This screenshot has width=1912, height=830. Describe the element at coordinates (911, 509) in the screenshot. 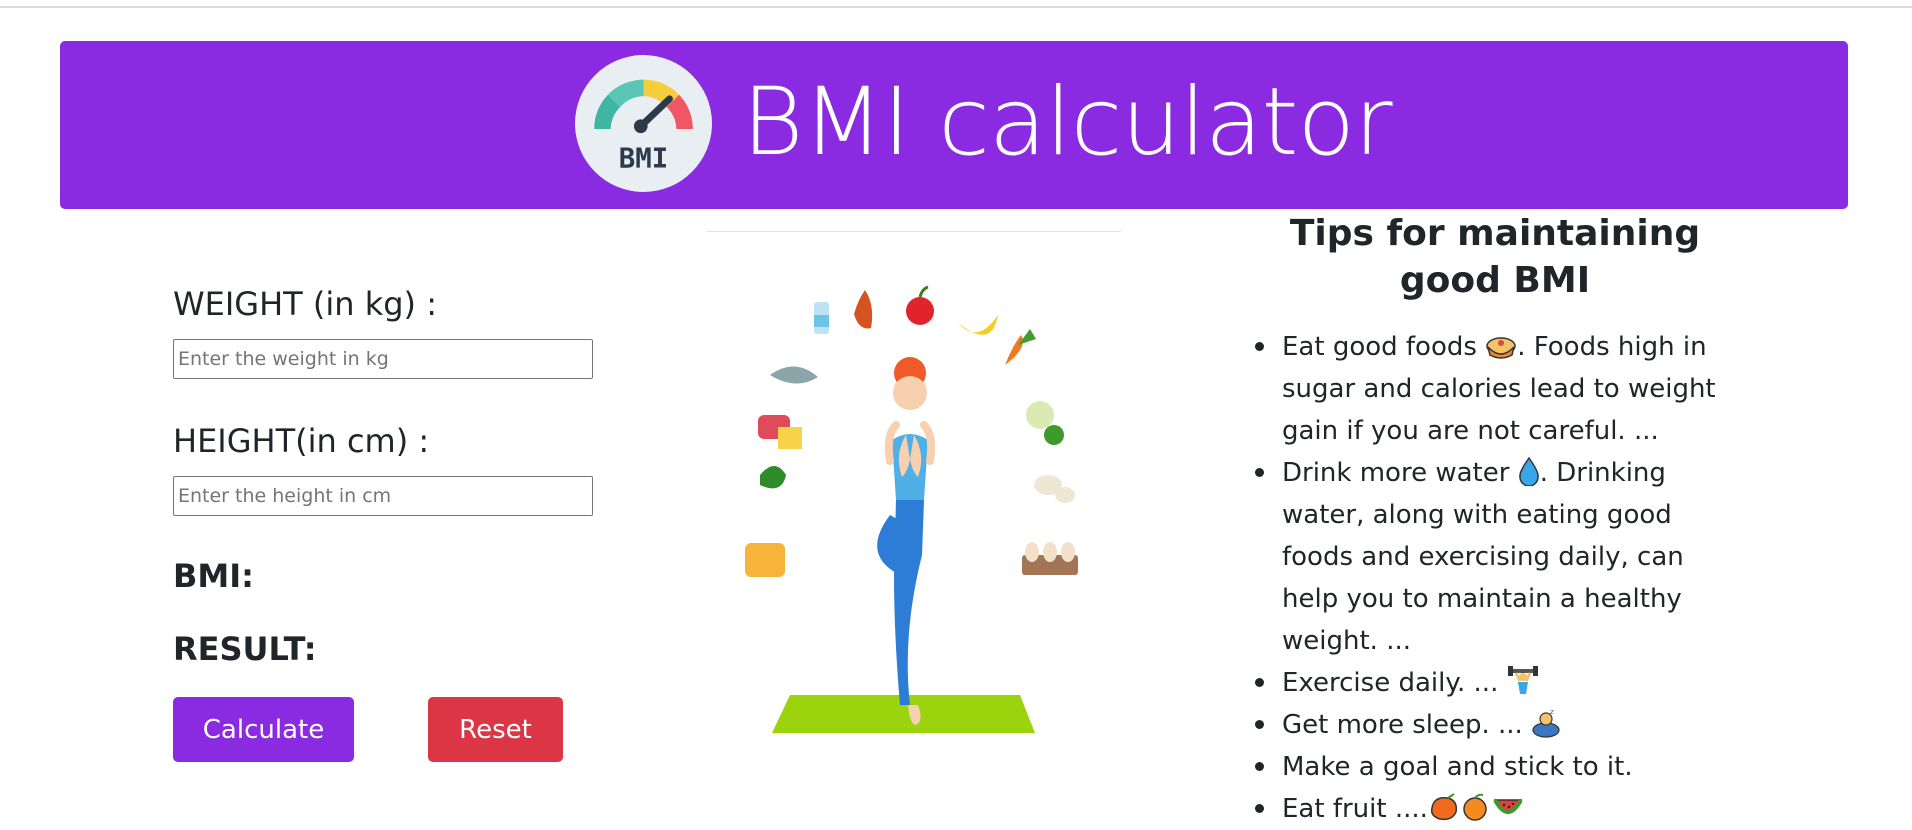

I see `yoga-healthy-food-illustration` at that location.